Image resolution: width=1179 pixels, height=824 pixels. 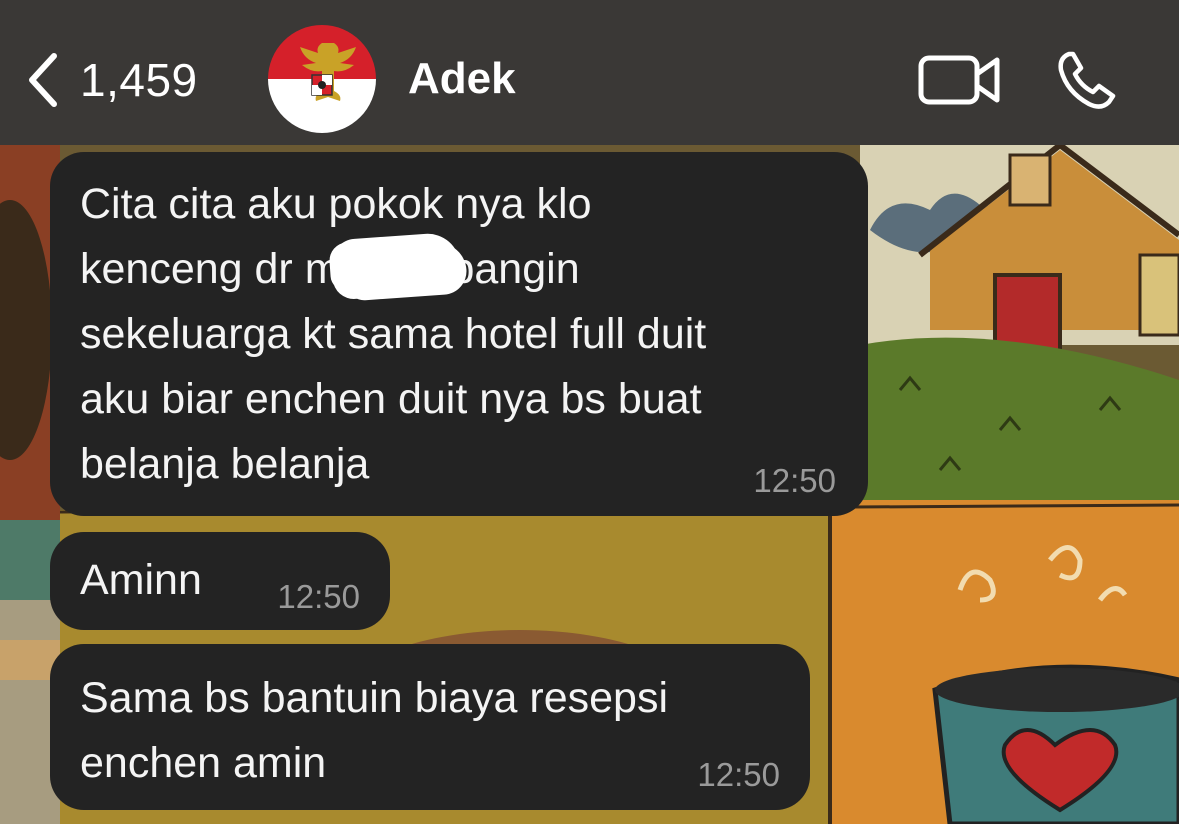 I want to click on chevron-left-icon, so click(x=43, y=80).